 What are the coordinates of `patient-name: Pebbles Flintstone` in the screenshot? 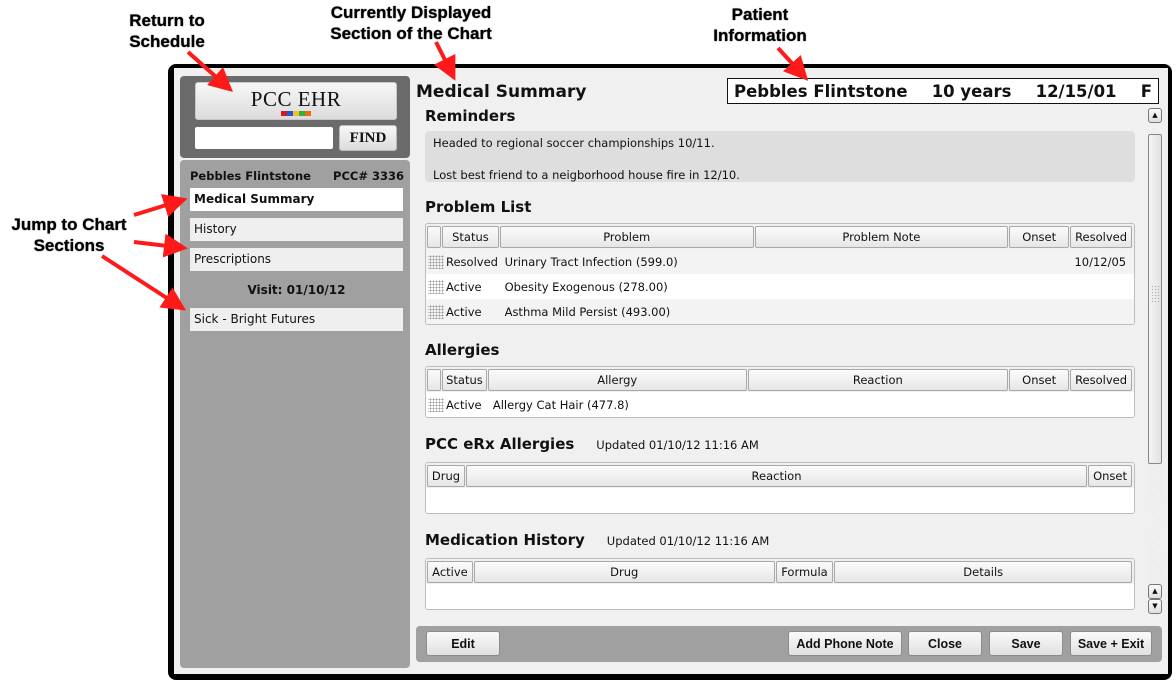 It's located at (821, 91).